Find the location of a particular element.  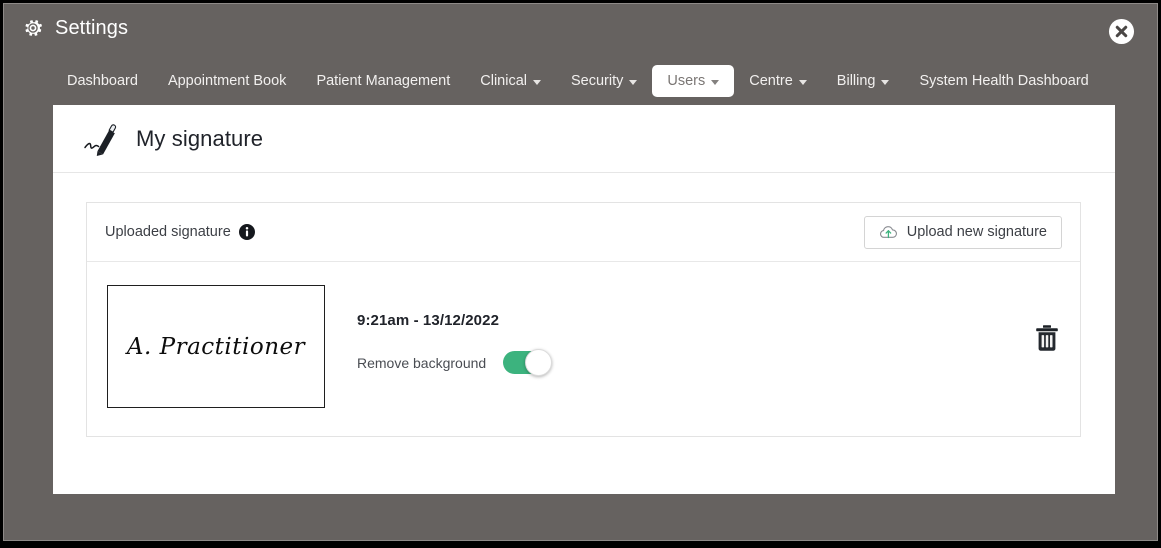

modal-title: Settings is located at coordinates (75, 28).